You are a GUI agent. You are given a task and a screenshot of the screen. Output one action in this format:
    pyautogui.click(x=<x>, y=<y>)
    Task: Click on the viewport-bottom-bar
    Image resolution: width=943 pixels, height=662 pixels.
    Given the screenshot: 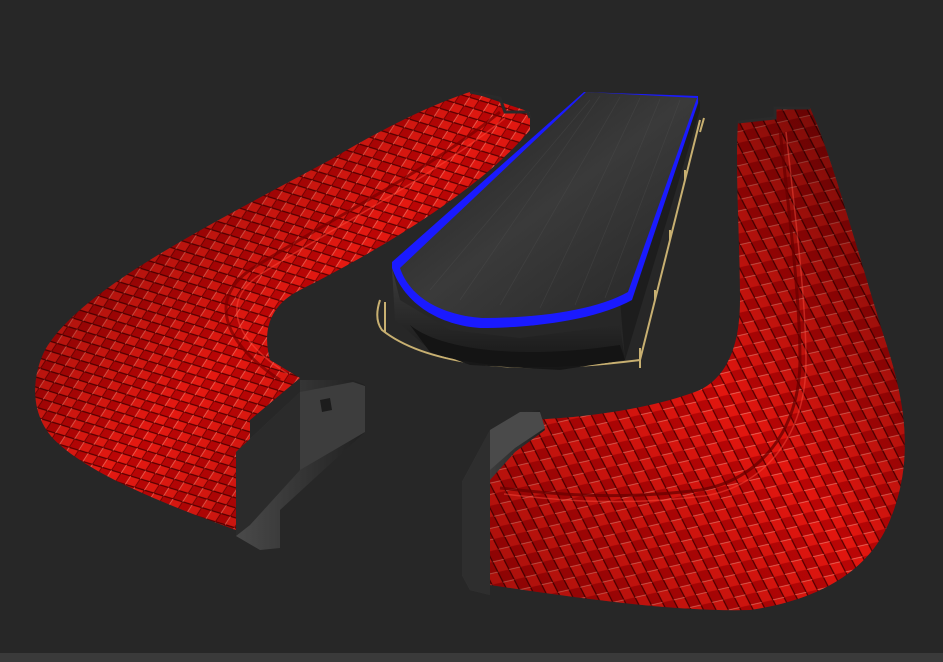 What is the action you would take?
    pyautogui.click(x=471, y=657)
    